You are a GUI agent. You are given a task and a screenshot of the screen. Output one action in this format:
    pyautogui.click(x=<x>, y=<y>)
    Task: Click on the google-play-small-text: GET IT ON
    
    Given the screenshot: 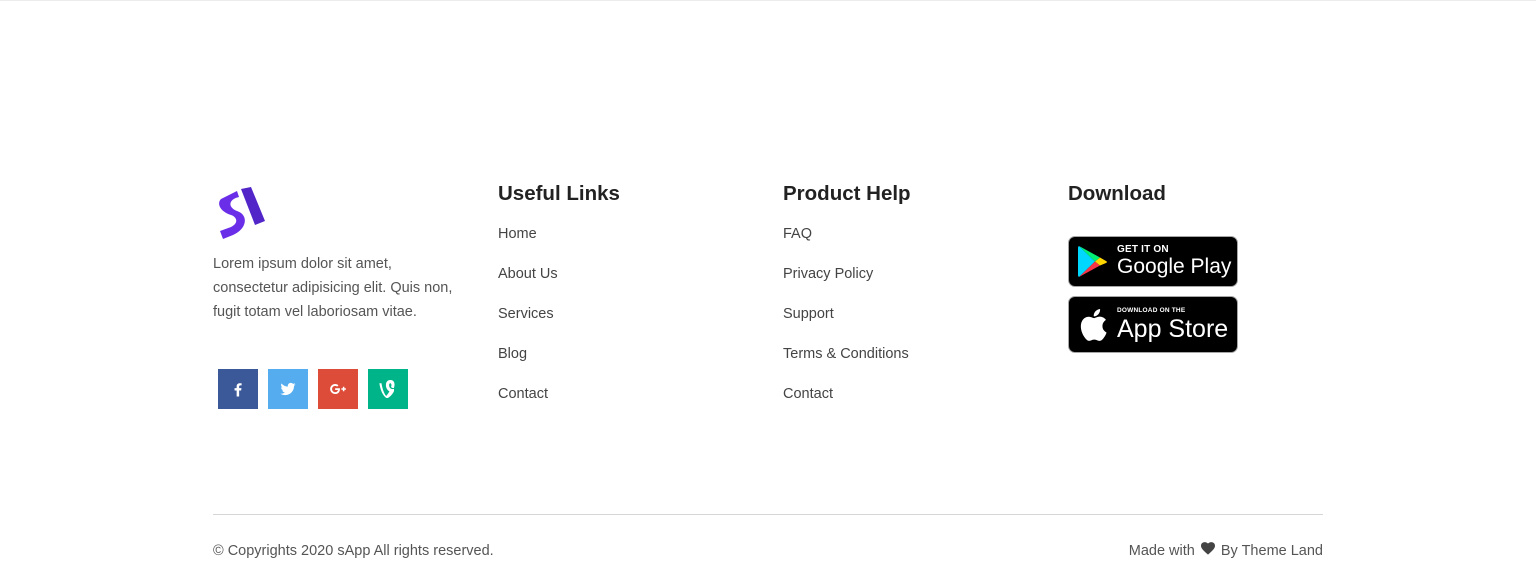 What is the action you would take?
    pyautogui.click(x=1143, y=249)
    